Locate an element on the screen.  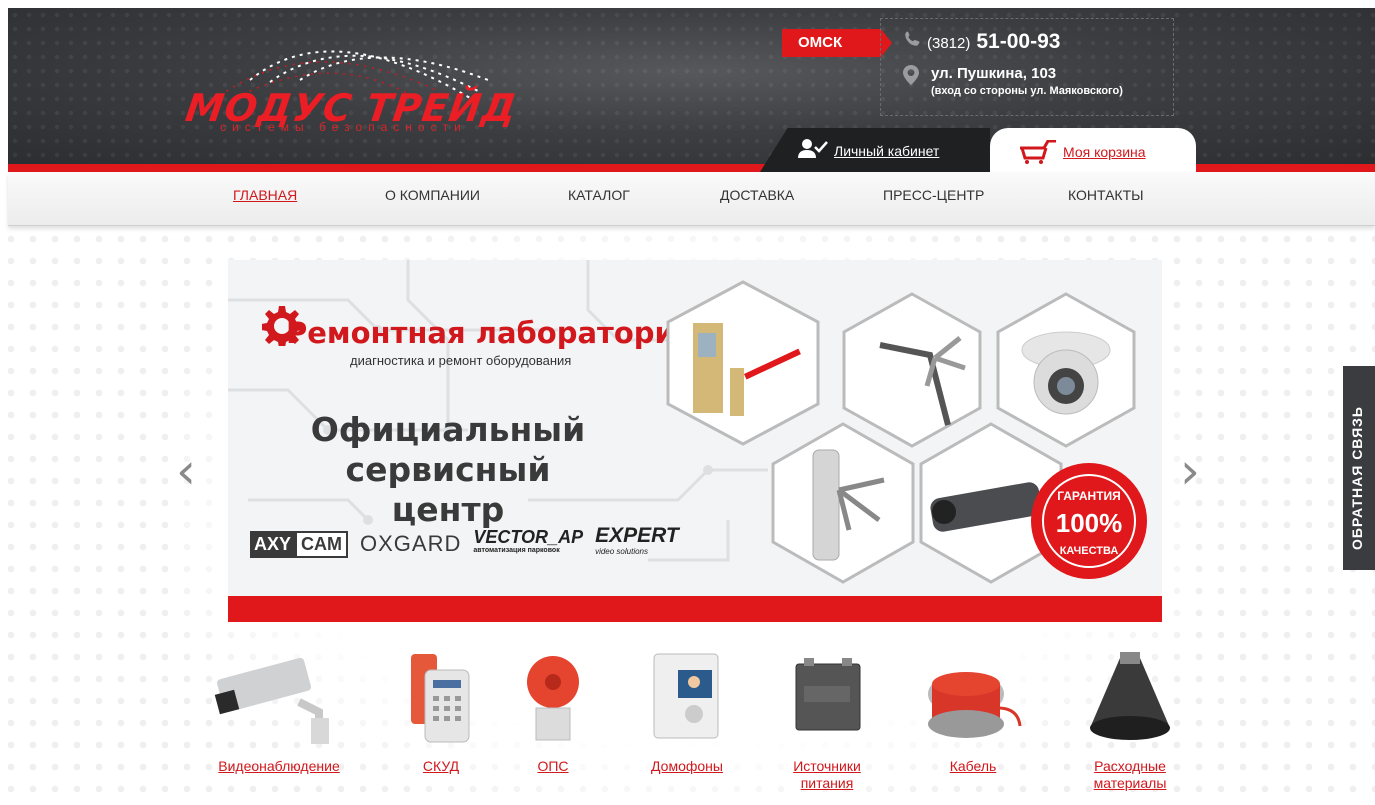
banner-headline: Официальный сервисный центр is located at coordinates (448, 469).